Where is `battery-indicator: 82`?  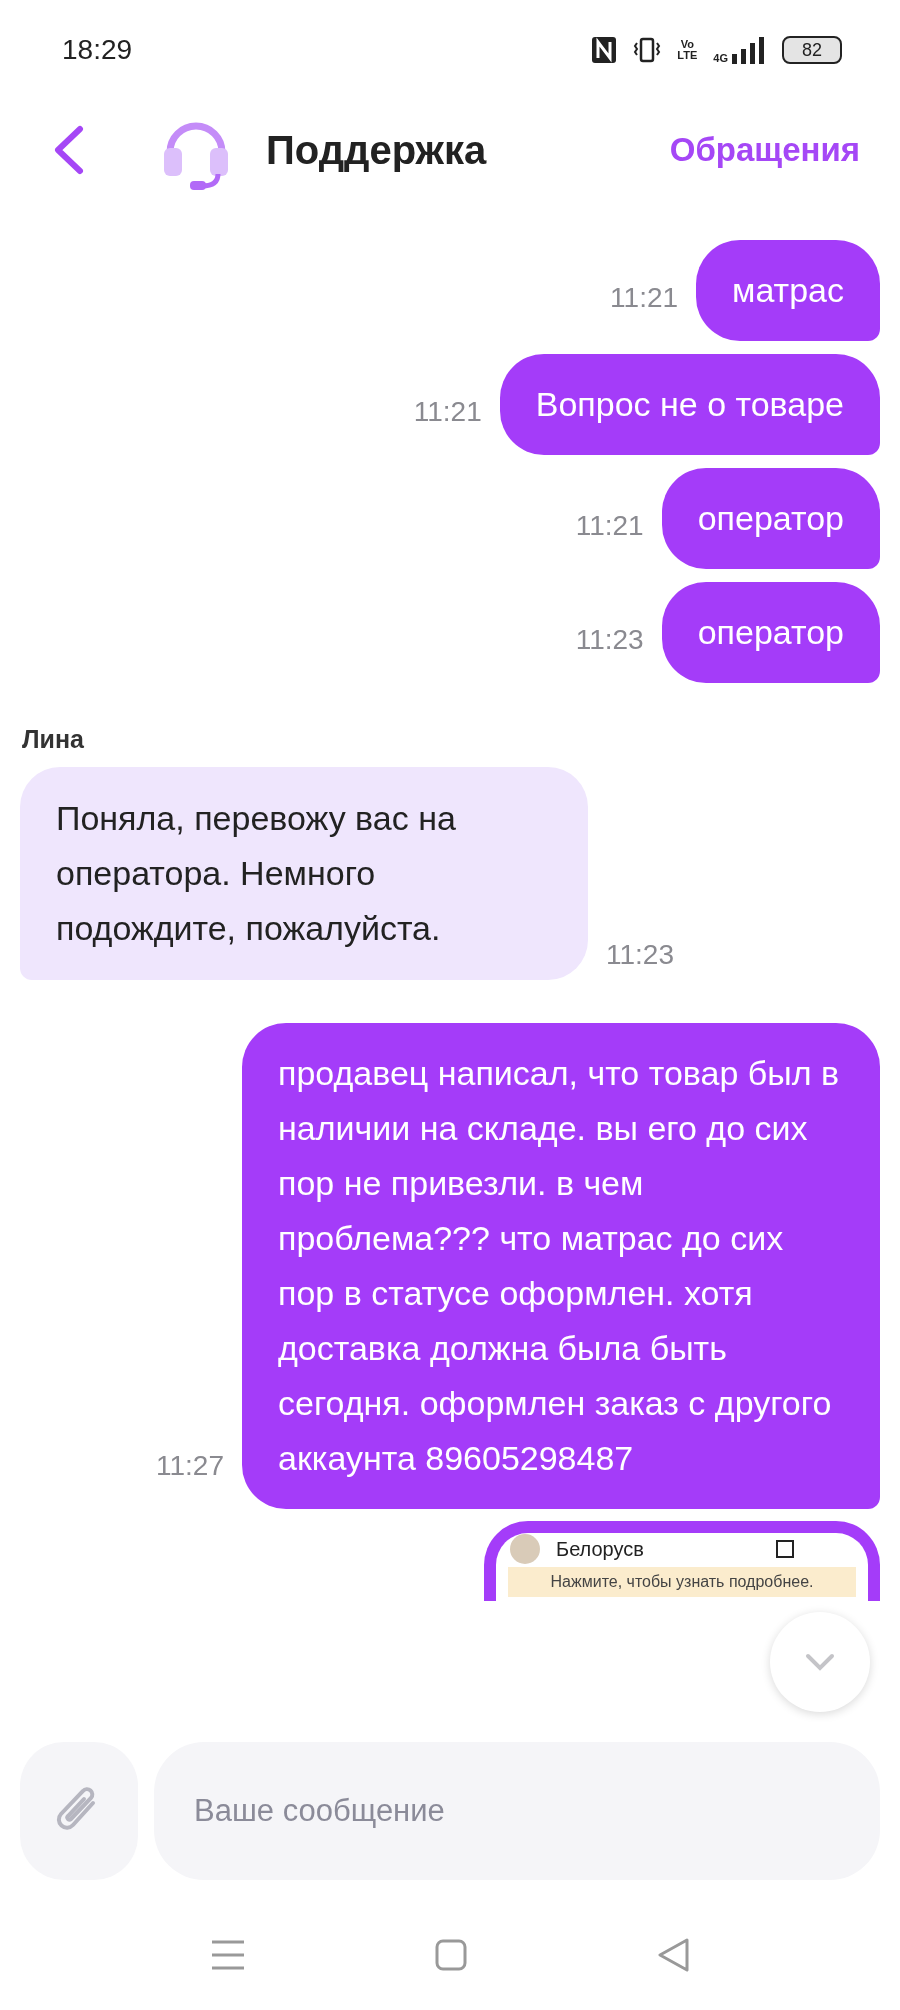 battery-indicator: 82 is located at coordinates (812, 50).